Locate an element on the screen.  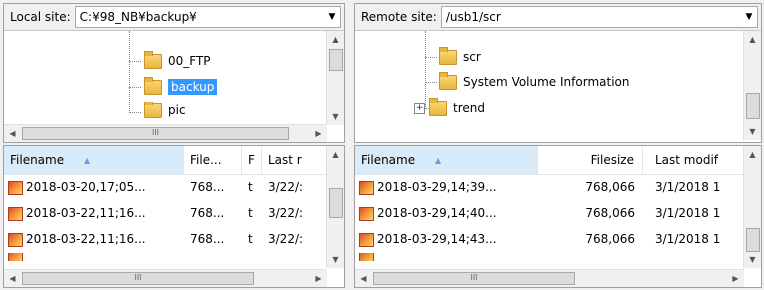
remote-file-list-vscroll: ▲ ▼ is located at coordinates (752, 207).